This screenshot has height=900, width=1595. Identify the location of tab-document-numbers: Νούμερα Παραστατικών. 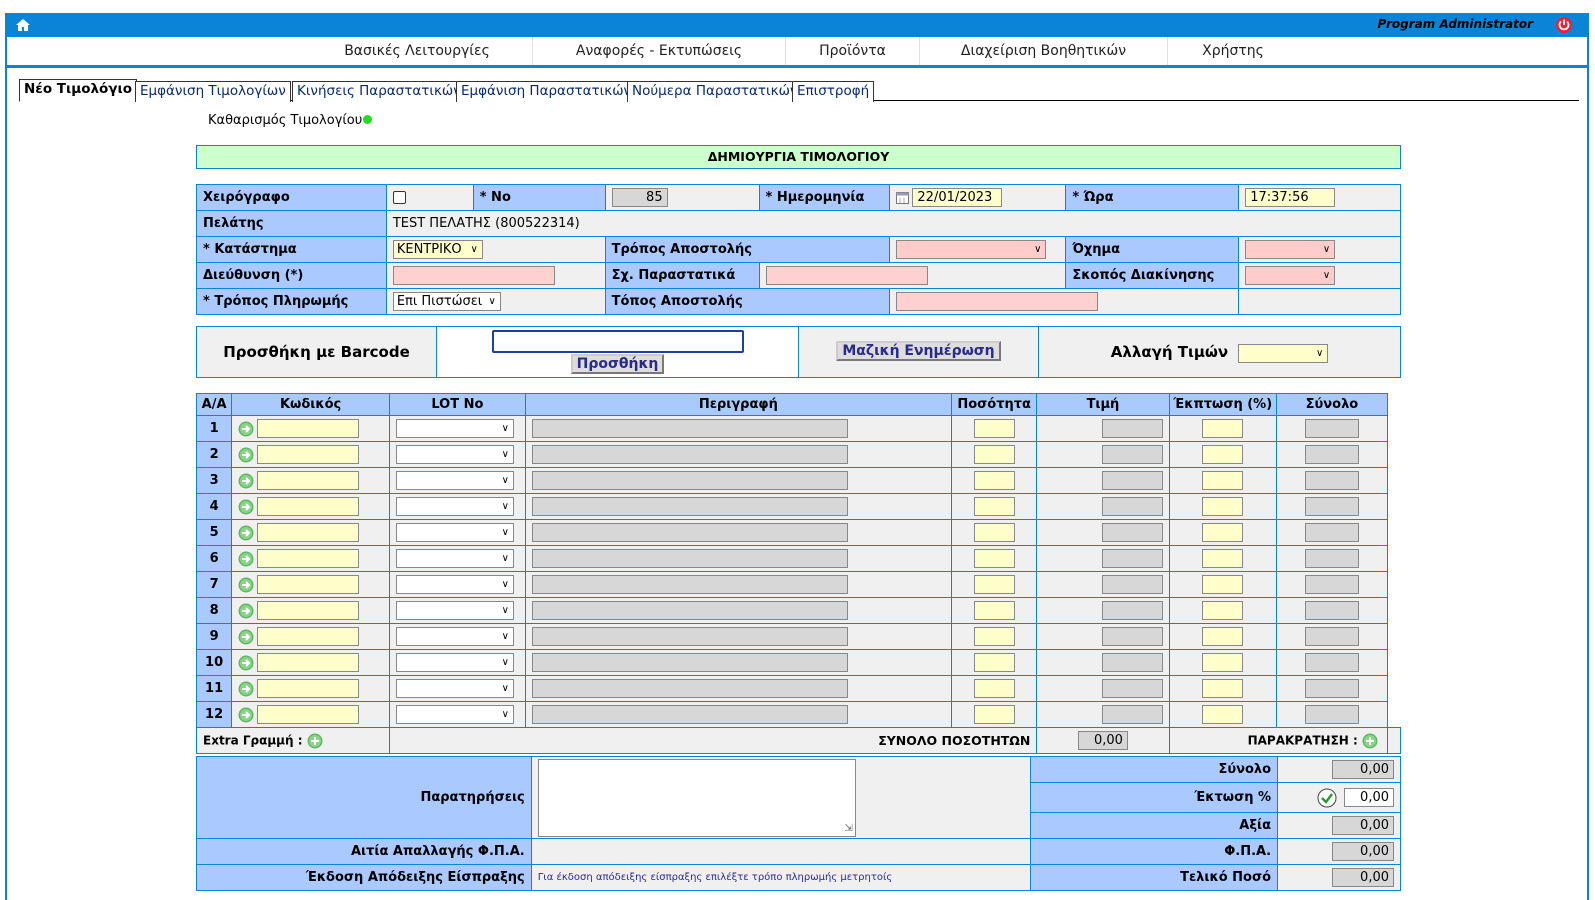
(715, 91).